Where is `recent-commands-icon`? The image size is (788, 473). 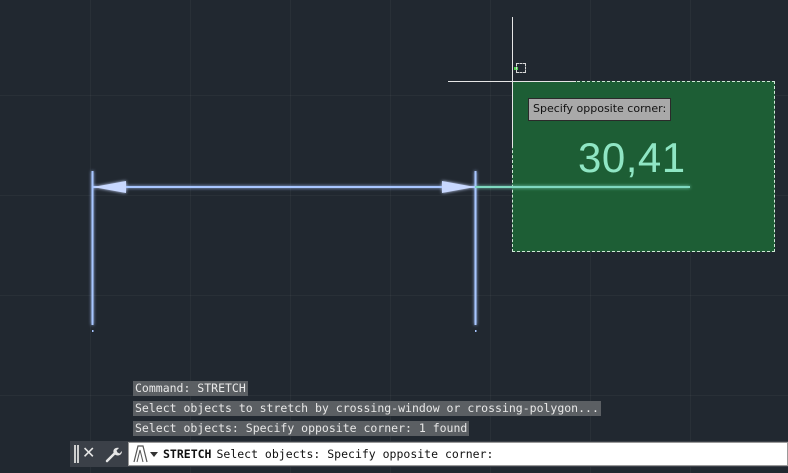
recent-commands-icon is located at coordinates (146, 454).